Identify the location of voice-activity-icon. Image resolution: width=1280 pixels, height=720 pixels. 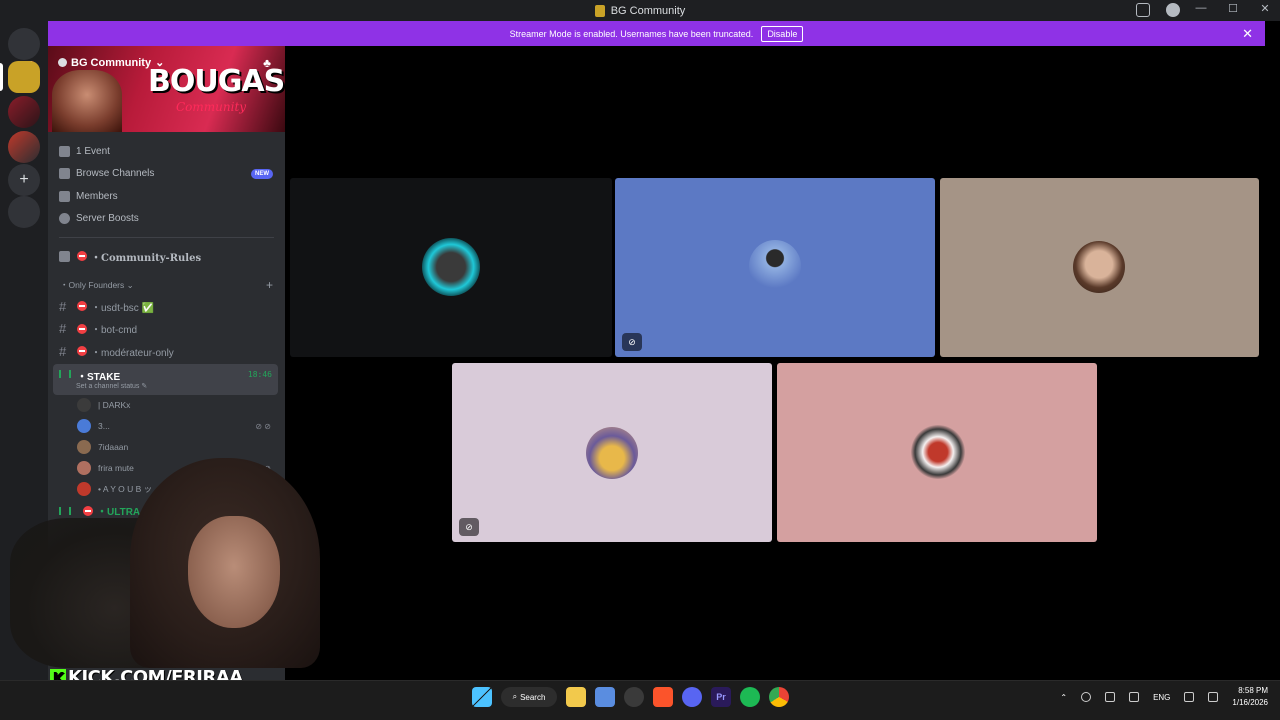
(65, 373).